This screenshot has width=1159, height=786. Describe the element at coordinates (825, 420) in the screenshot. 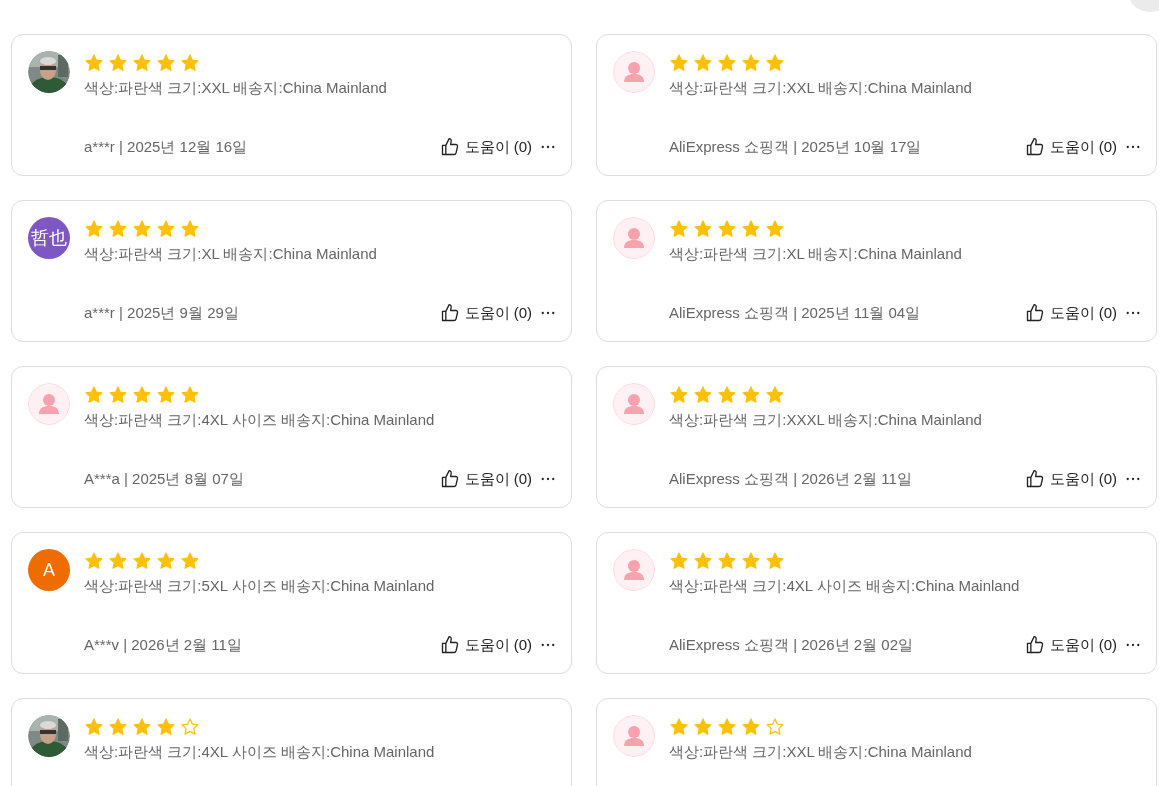

I see `product-attributes: 색상:파란색 크기:XXXL 배송지:China Mainland` at that location.